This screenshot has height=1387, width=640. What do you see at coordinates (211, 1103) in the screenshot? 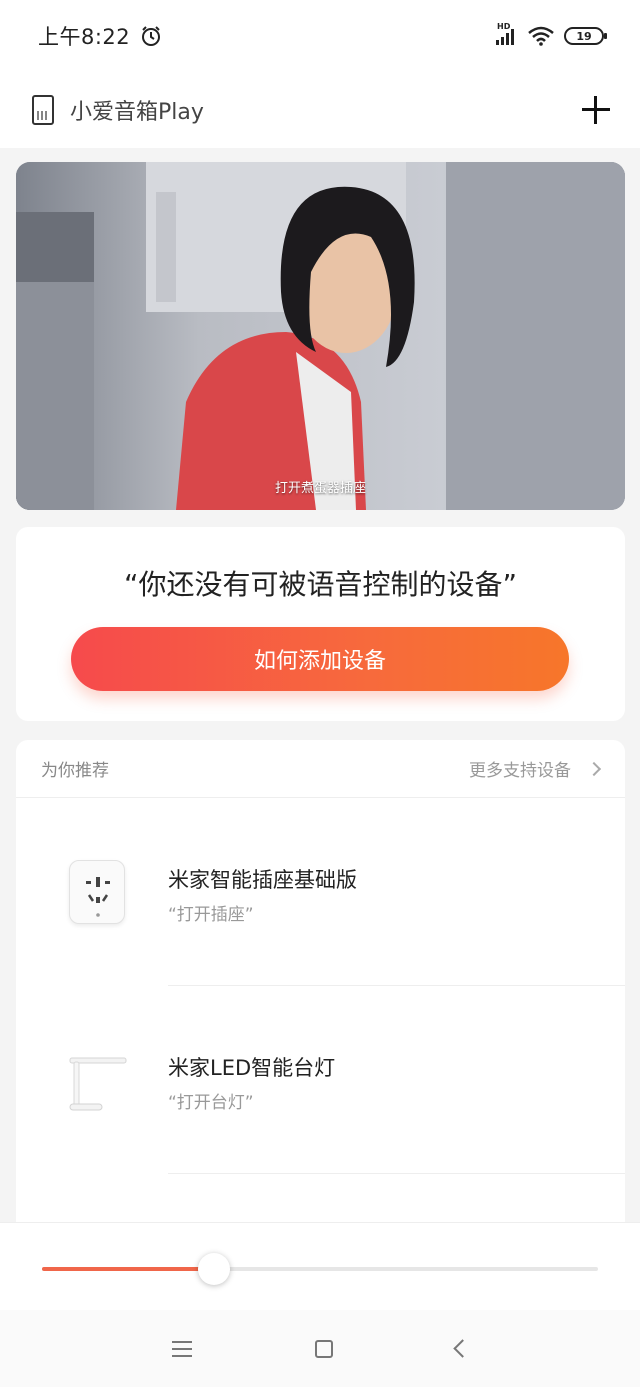
I see `voice-command: “打开台灯”` at bounding box center [211, 1103].